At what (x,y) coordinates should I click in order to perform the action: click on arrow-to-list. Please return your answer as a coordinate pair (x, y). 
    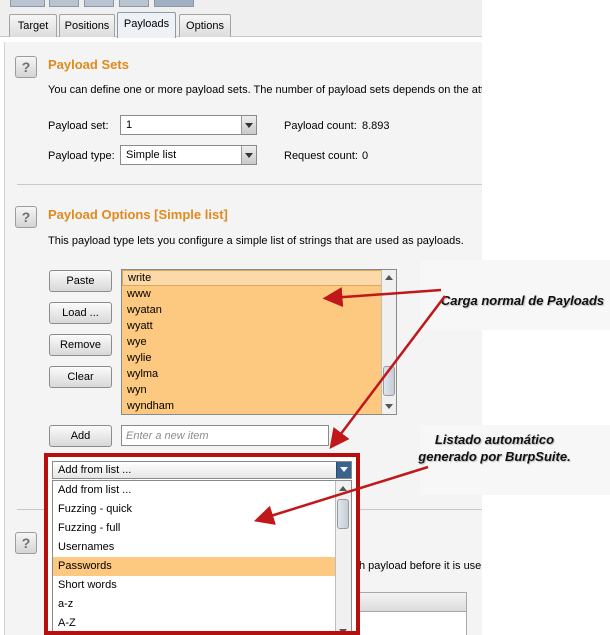
    Looking at the image, I should click on (382, 297).